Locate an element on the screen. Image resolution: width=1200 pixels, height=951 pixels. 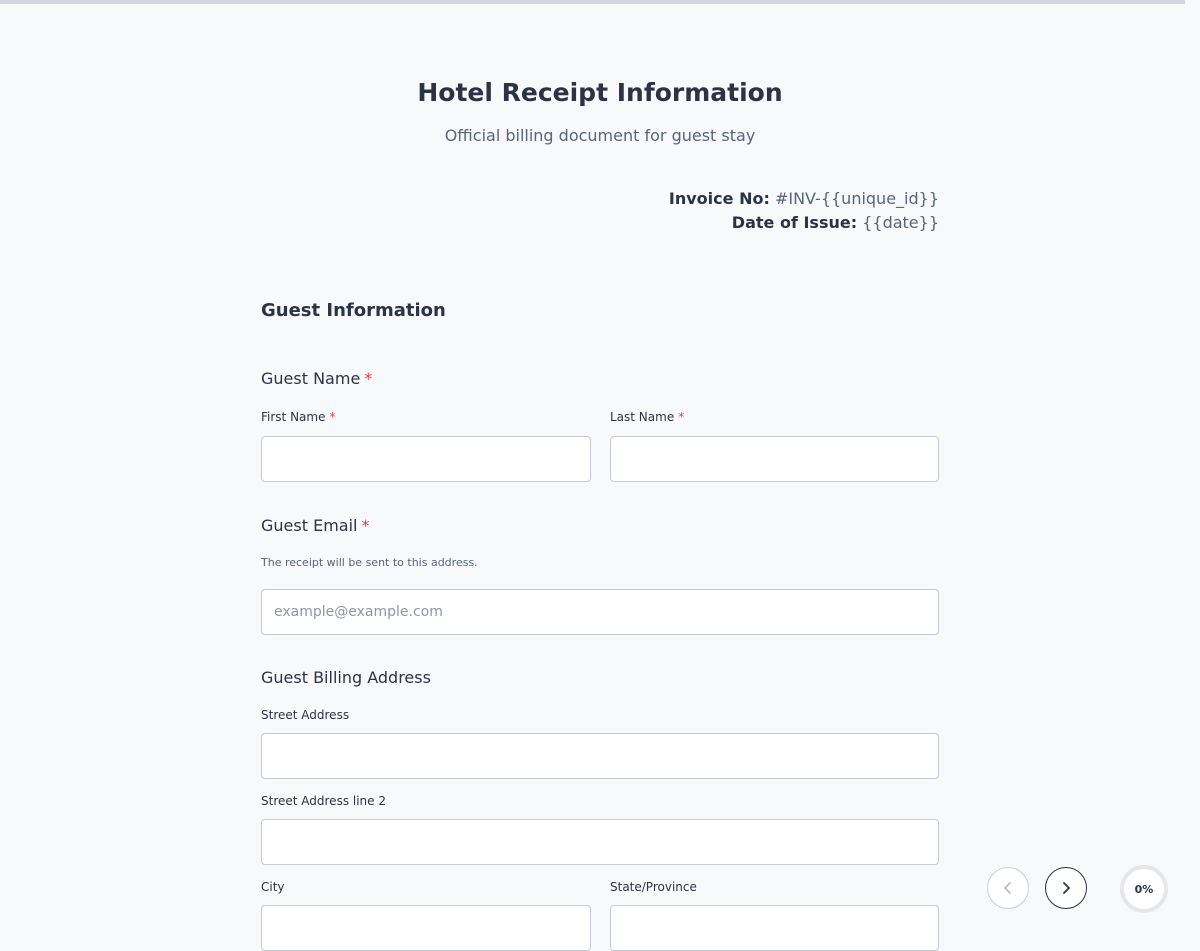
city-label: City is located at coordinates (273, 887).